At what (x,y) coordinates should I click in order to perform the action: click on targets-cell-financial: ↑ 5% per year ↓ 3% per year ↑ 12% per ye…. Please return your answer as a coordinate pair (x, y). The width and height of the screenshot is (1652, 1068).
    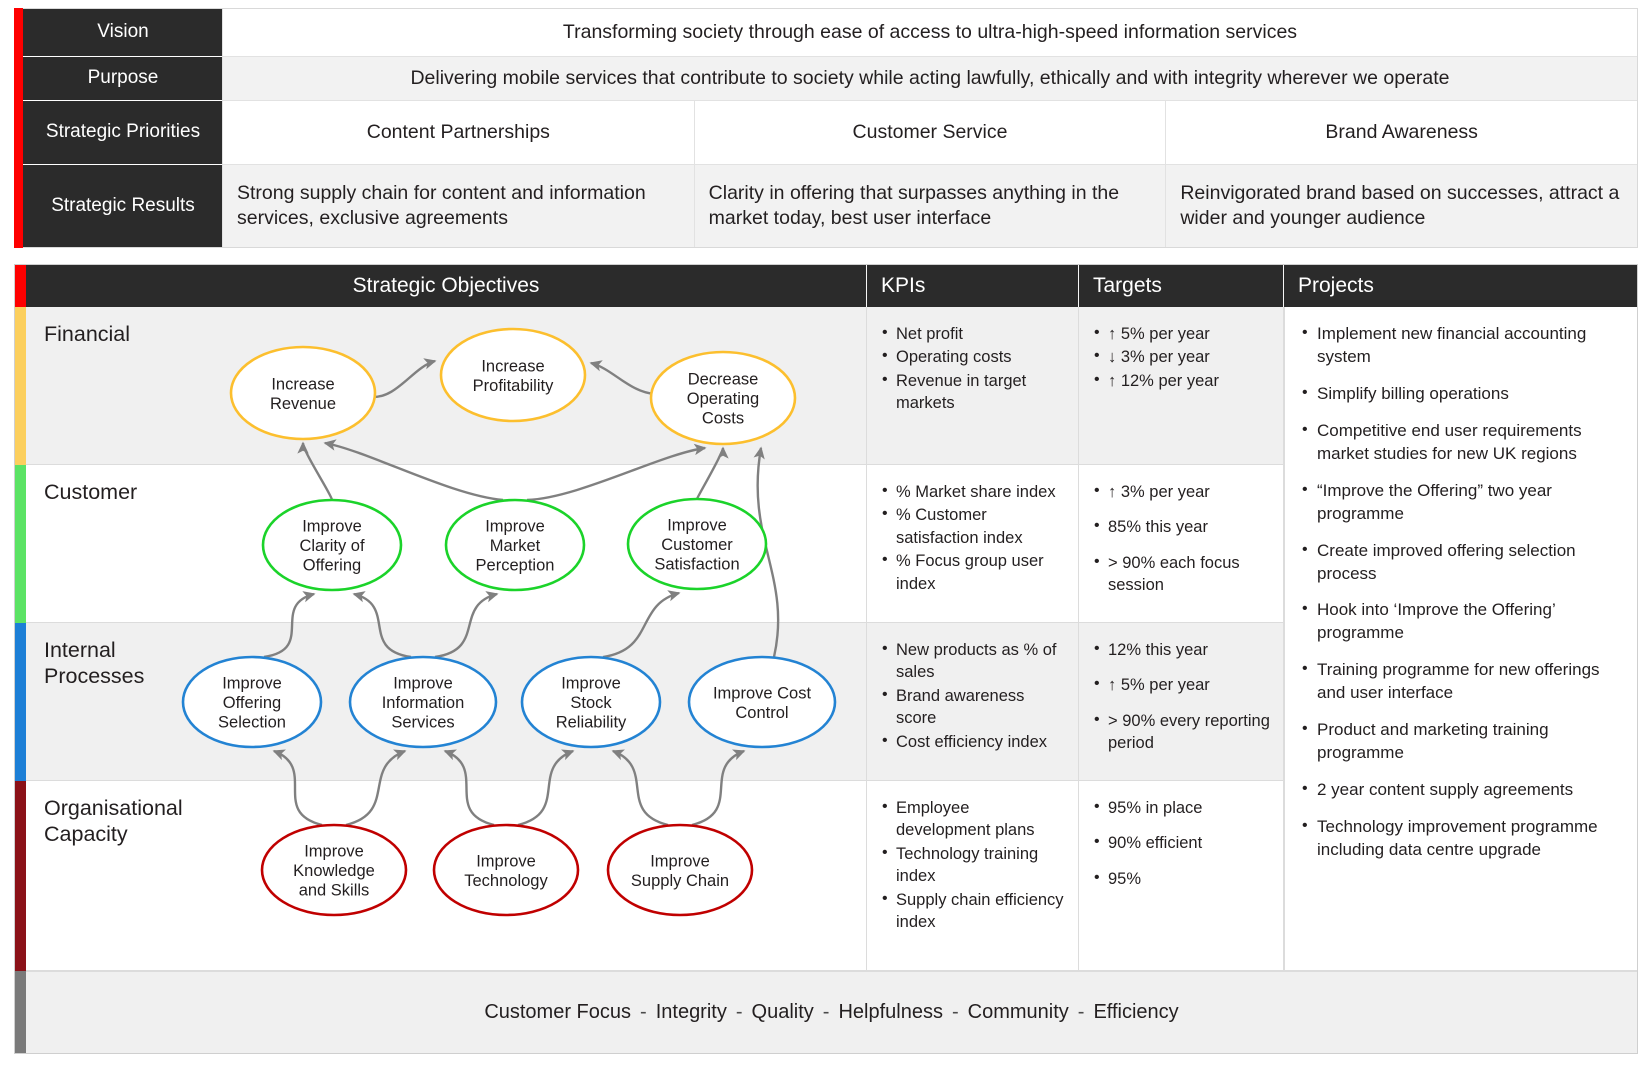
    Looking at the image, I should click on (1181, 386).